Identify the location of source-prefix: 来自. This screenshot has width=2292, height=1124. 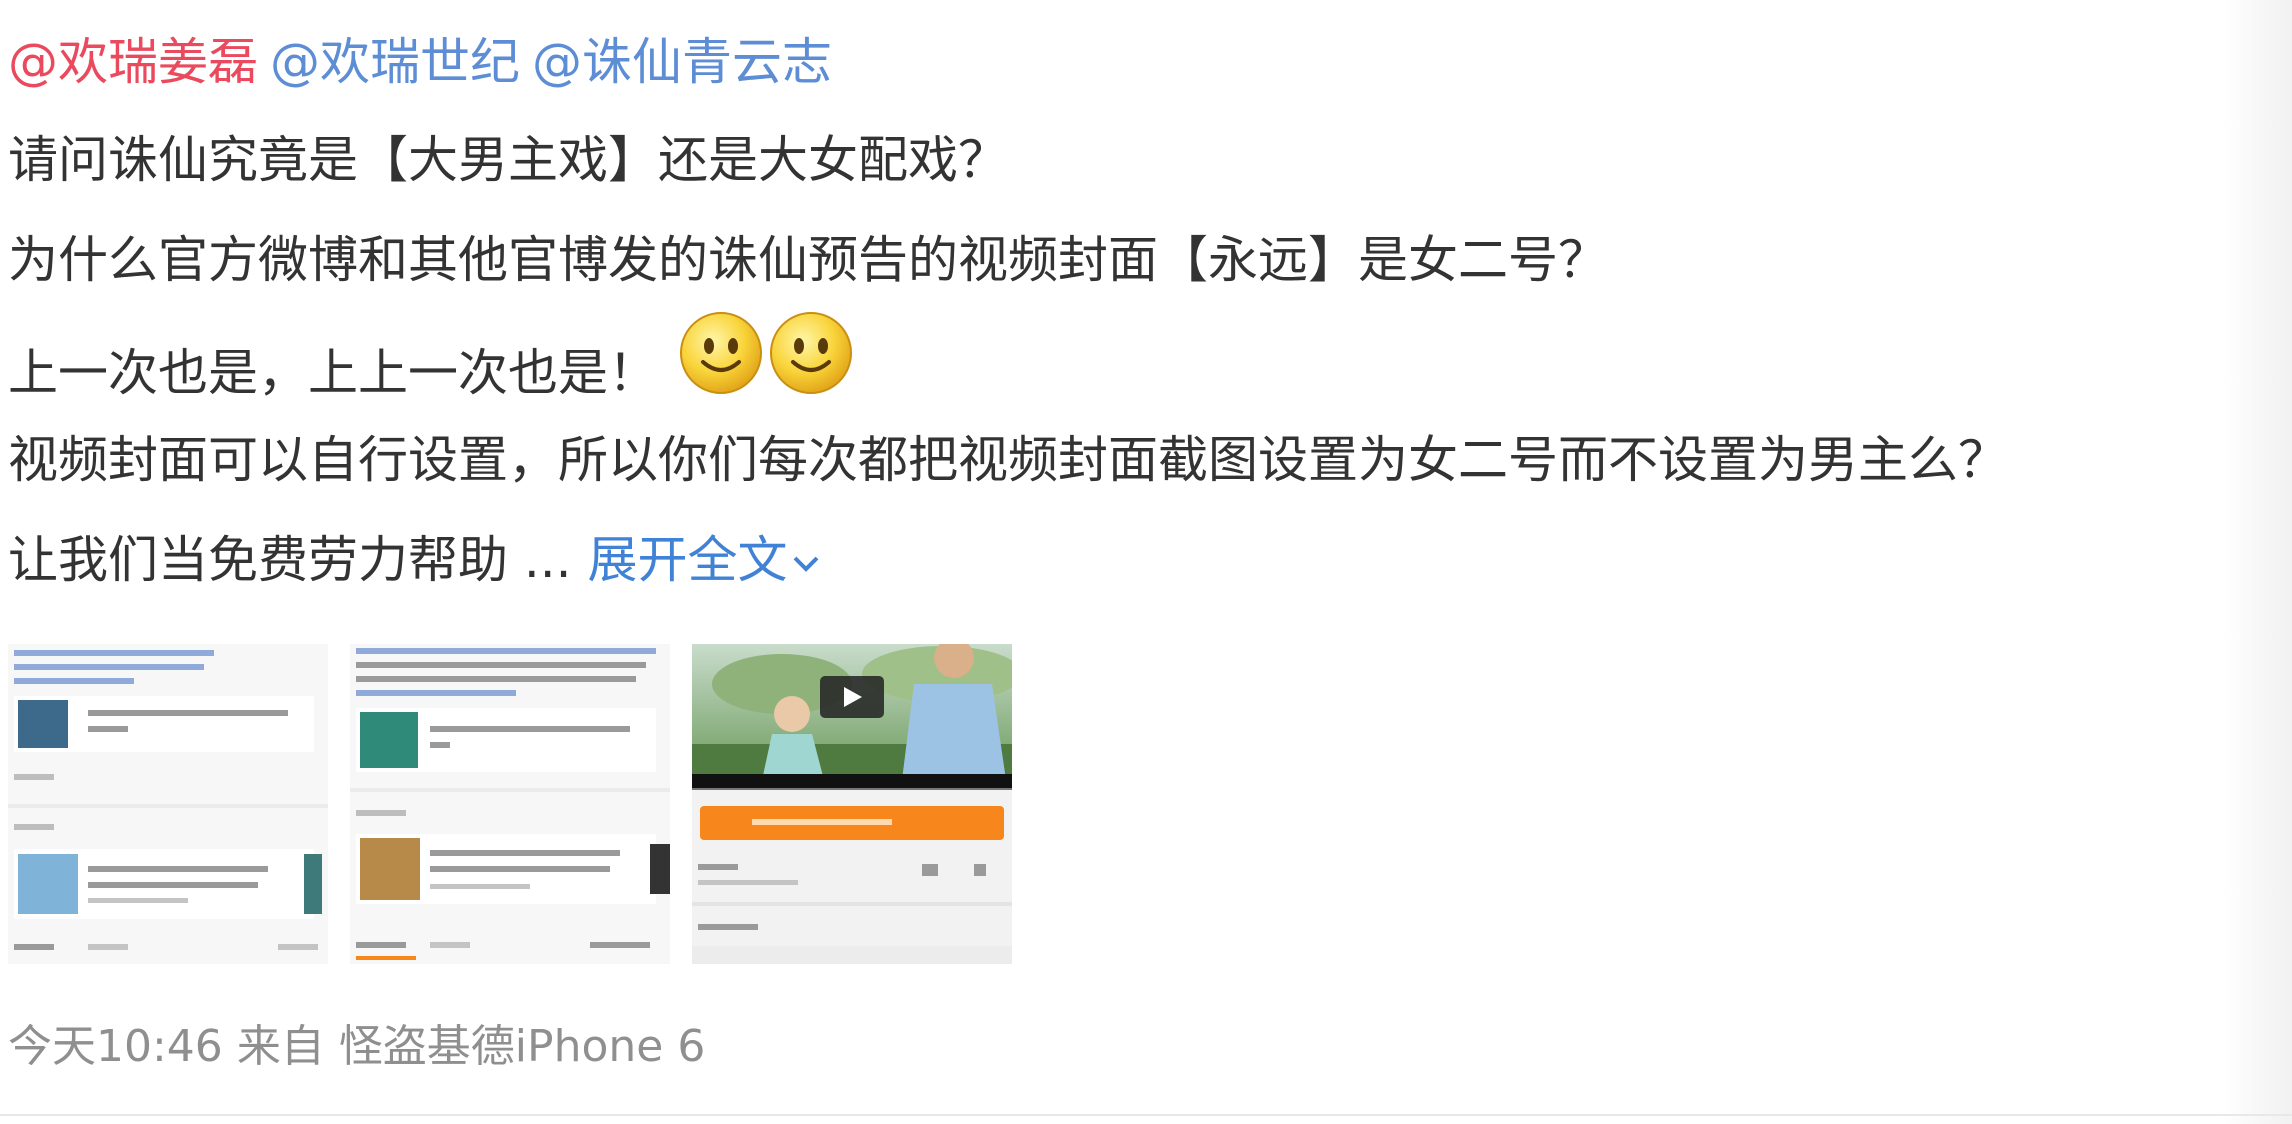
(280, 1046).